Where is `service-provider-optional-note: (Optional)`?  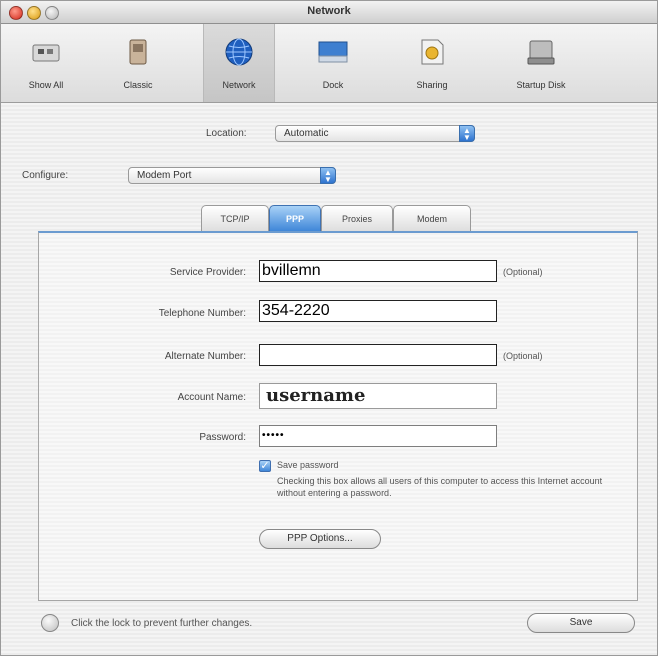 service-provider-optional-note: (Optional) is located at coordinates (523, 272).